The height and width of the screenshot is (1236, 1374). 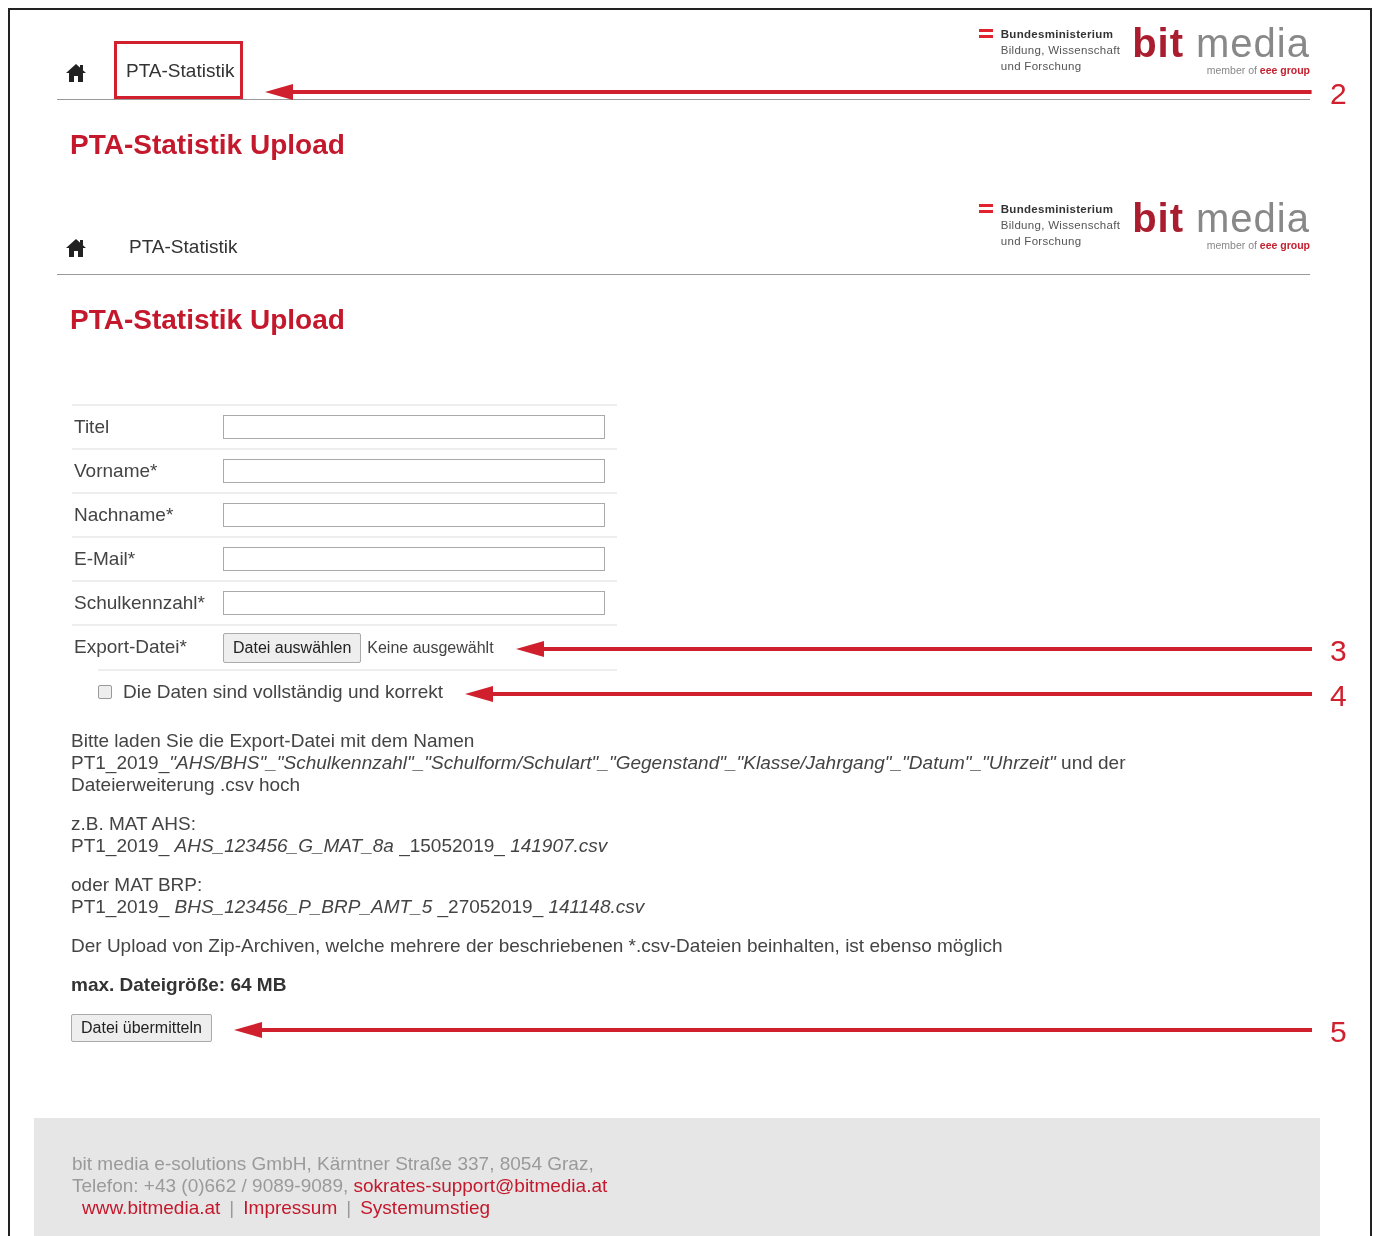 What do you see at coordinates (333, 1164) in the screenshot?
I see `footer-address: bit media e-solutions GmbH, Kärntner Straße 337, 8054 Graz,` at bounding box center [333, 1164].